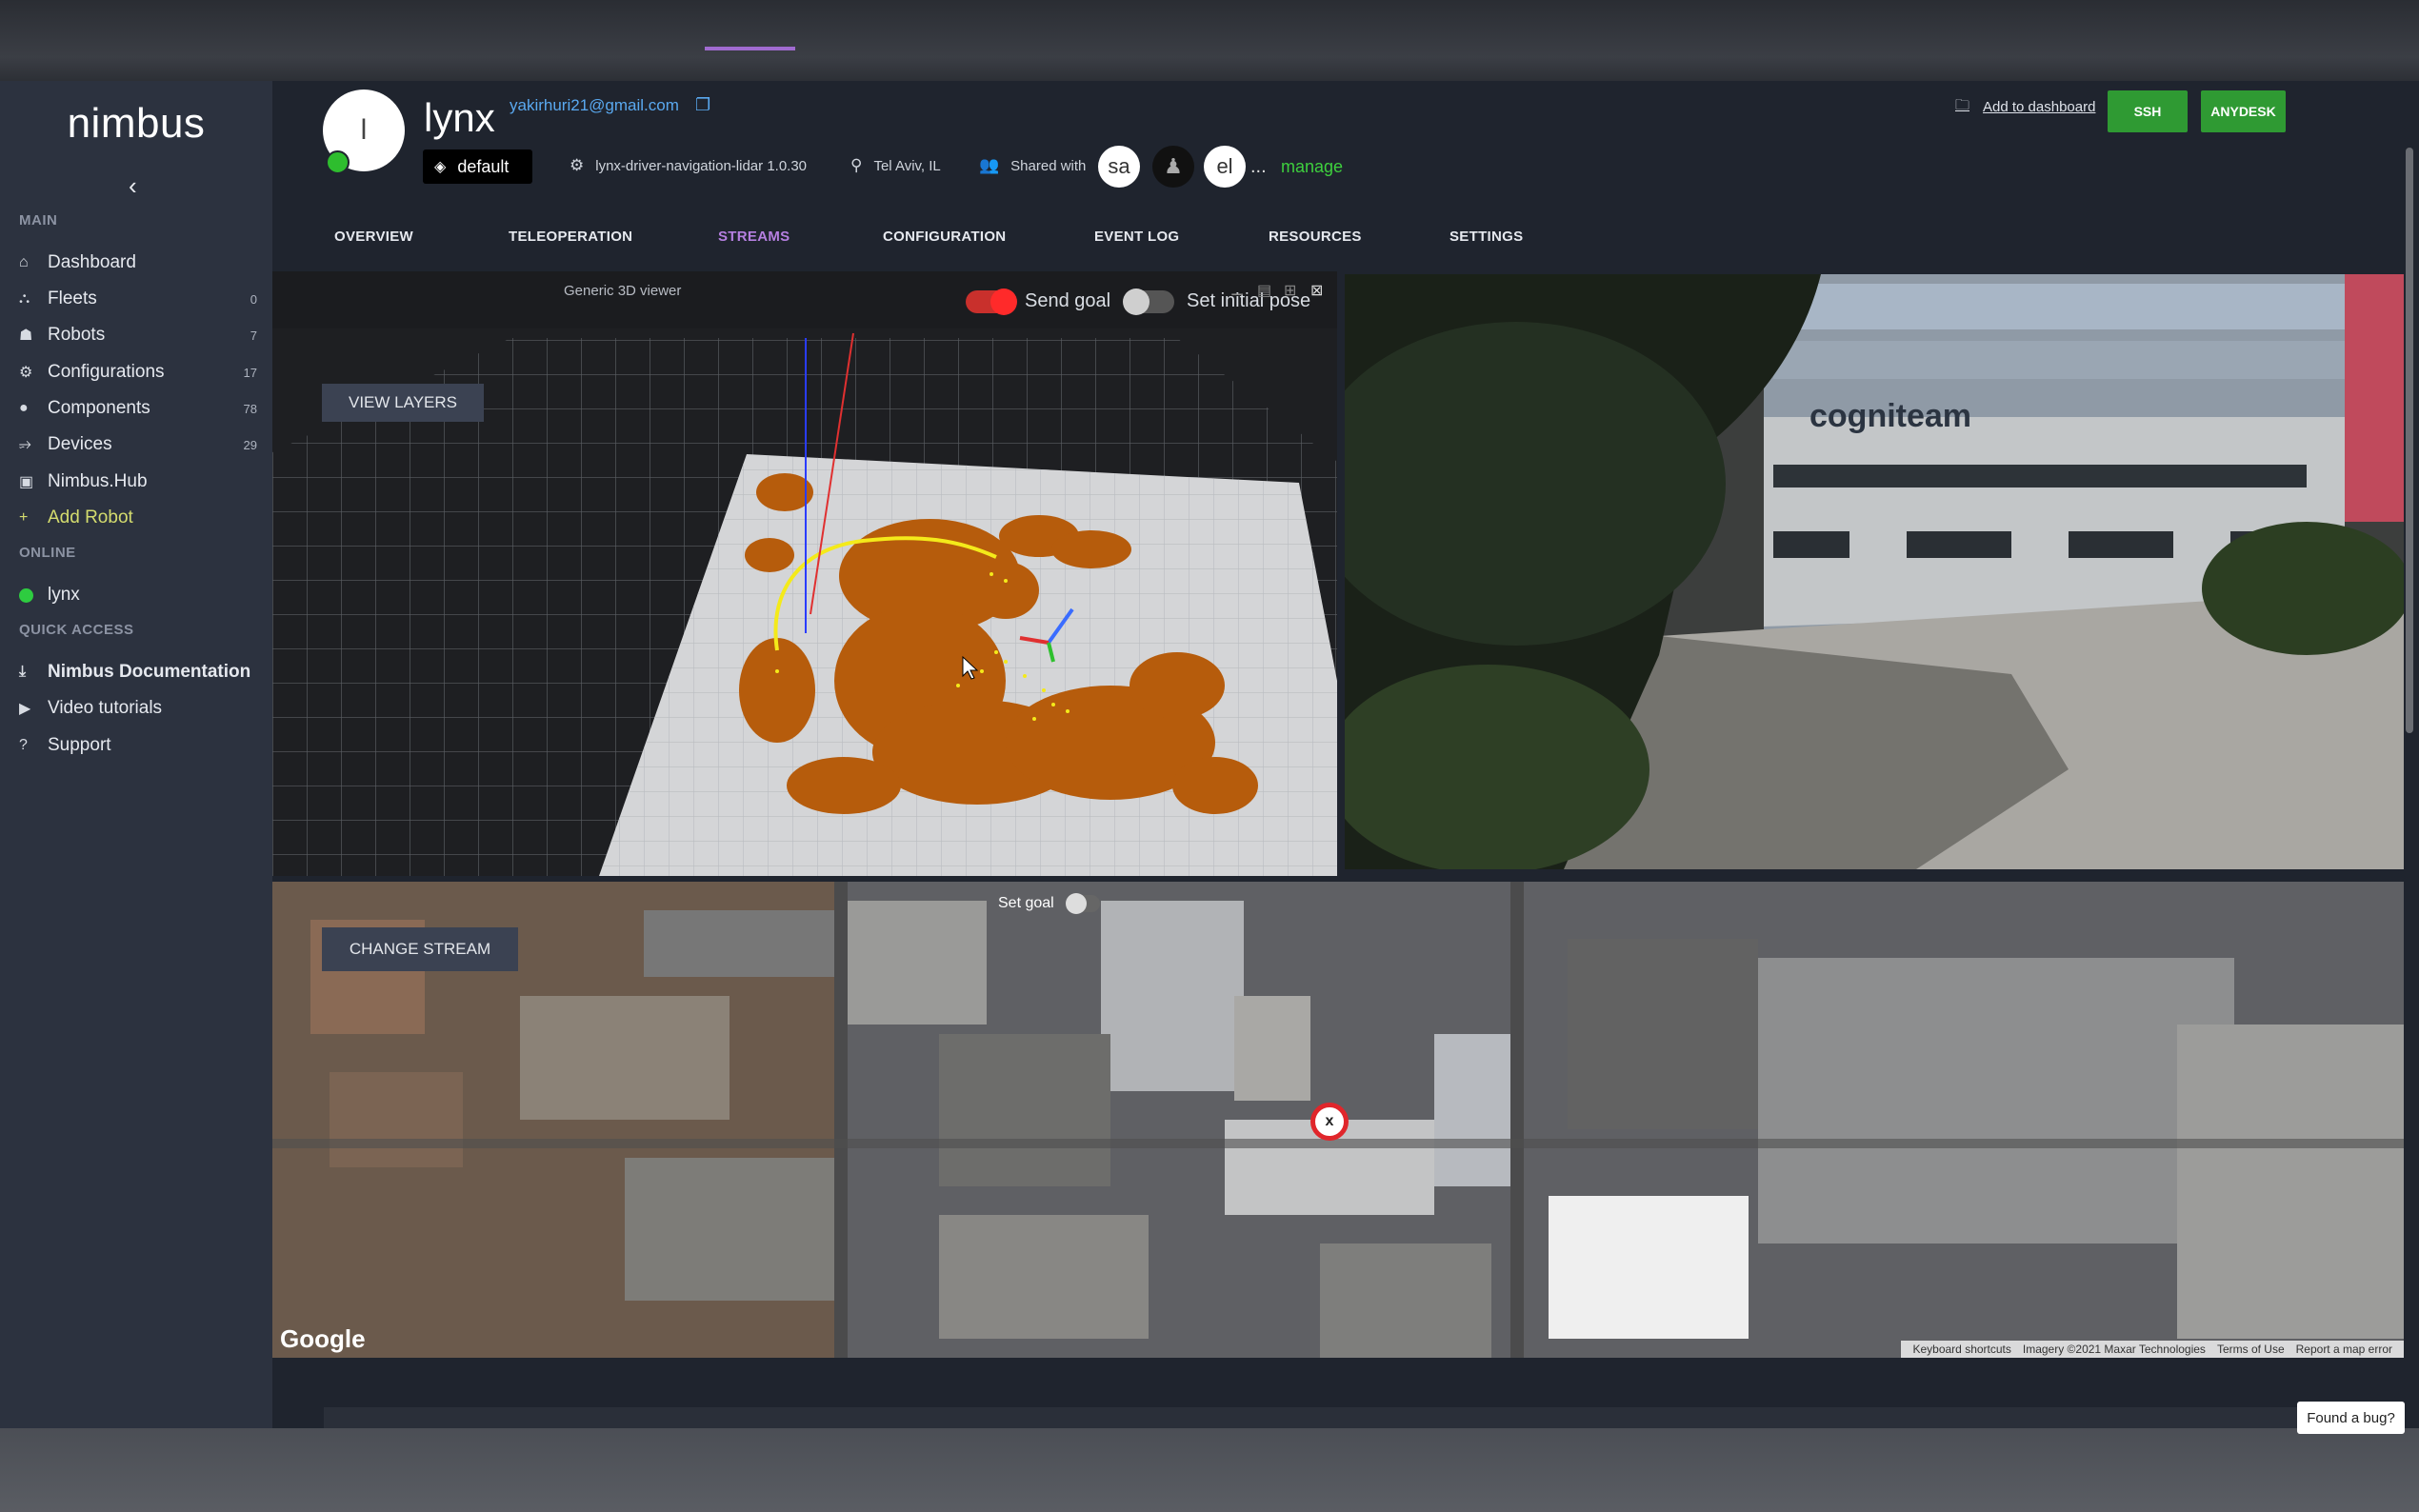  Describe the element at coordinates (133, 186) in the screenshot. I see `chevron-left-icon: ‹` at that location.